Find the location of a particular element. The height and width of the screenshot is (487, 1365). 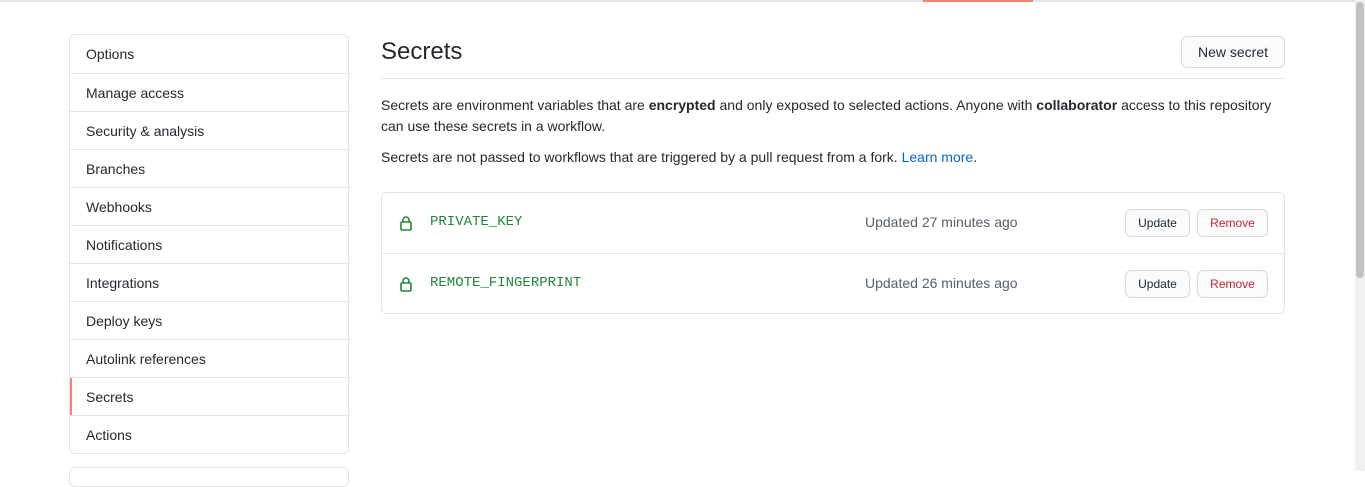

sidebar-item-label: Security & analysis is located at coordinates (145, 131).